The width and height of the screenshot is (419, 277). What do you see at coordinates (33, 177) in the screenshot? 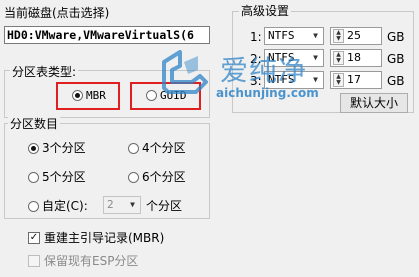
I see `five-partitions-radio` at bounding box center [33, 177].